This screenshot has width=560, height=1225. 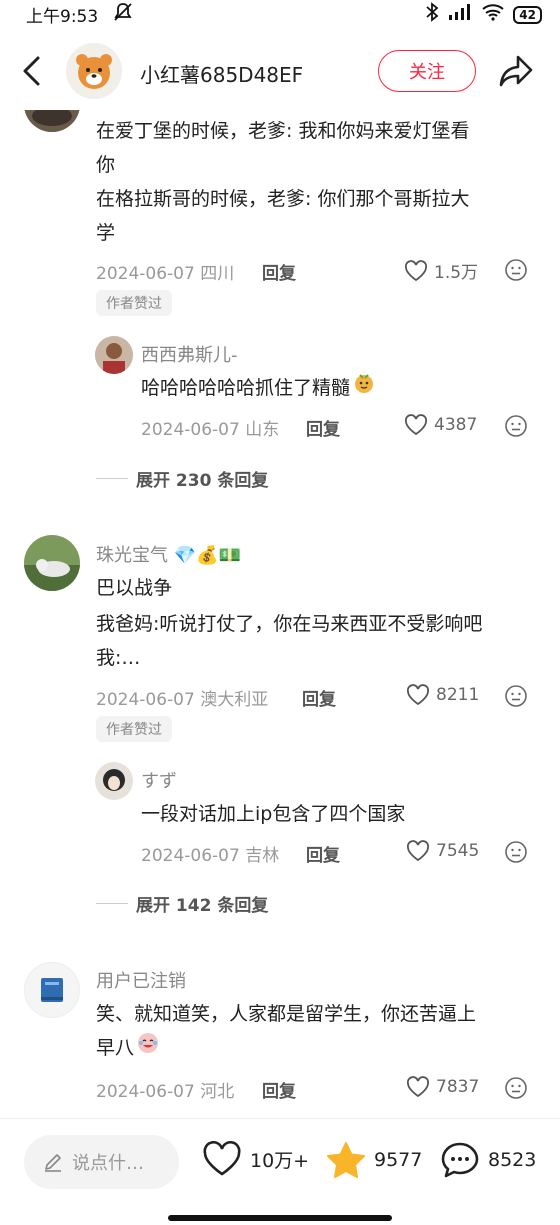 What do you see at coordinates (398, 1160) in the screenshot?
I see `collect-count: 9577` at bounding box center [398, 1160].